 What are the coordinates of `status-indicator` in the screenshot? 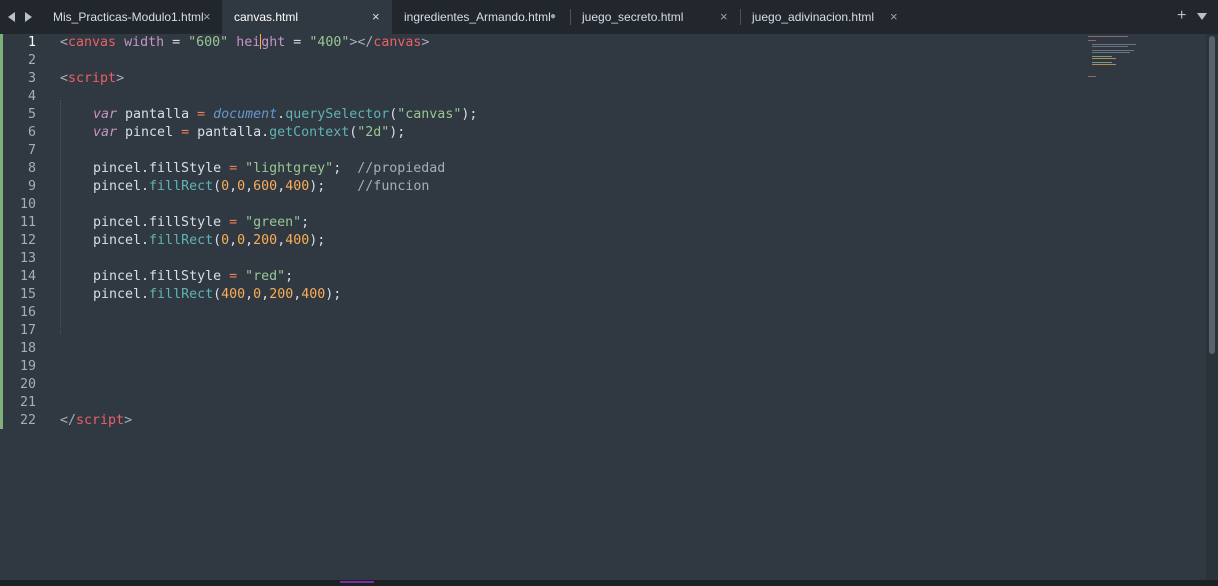 It's located at (357, 582).